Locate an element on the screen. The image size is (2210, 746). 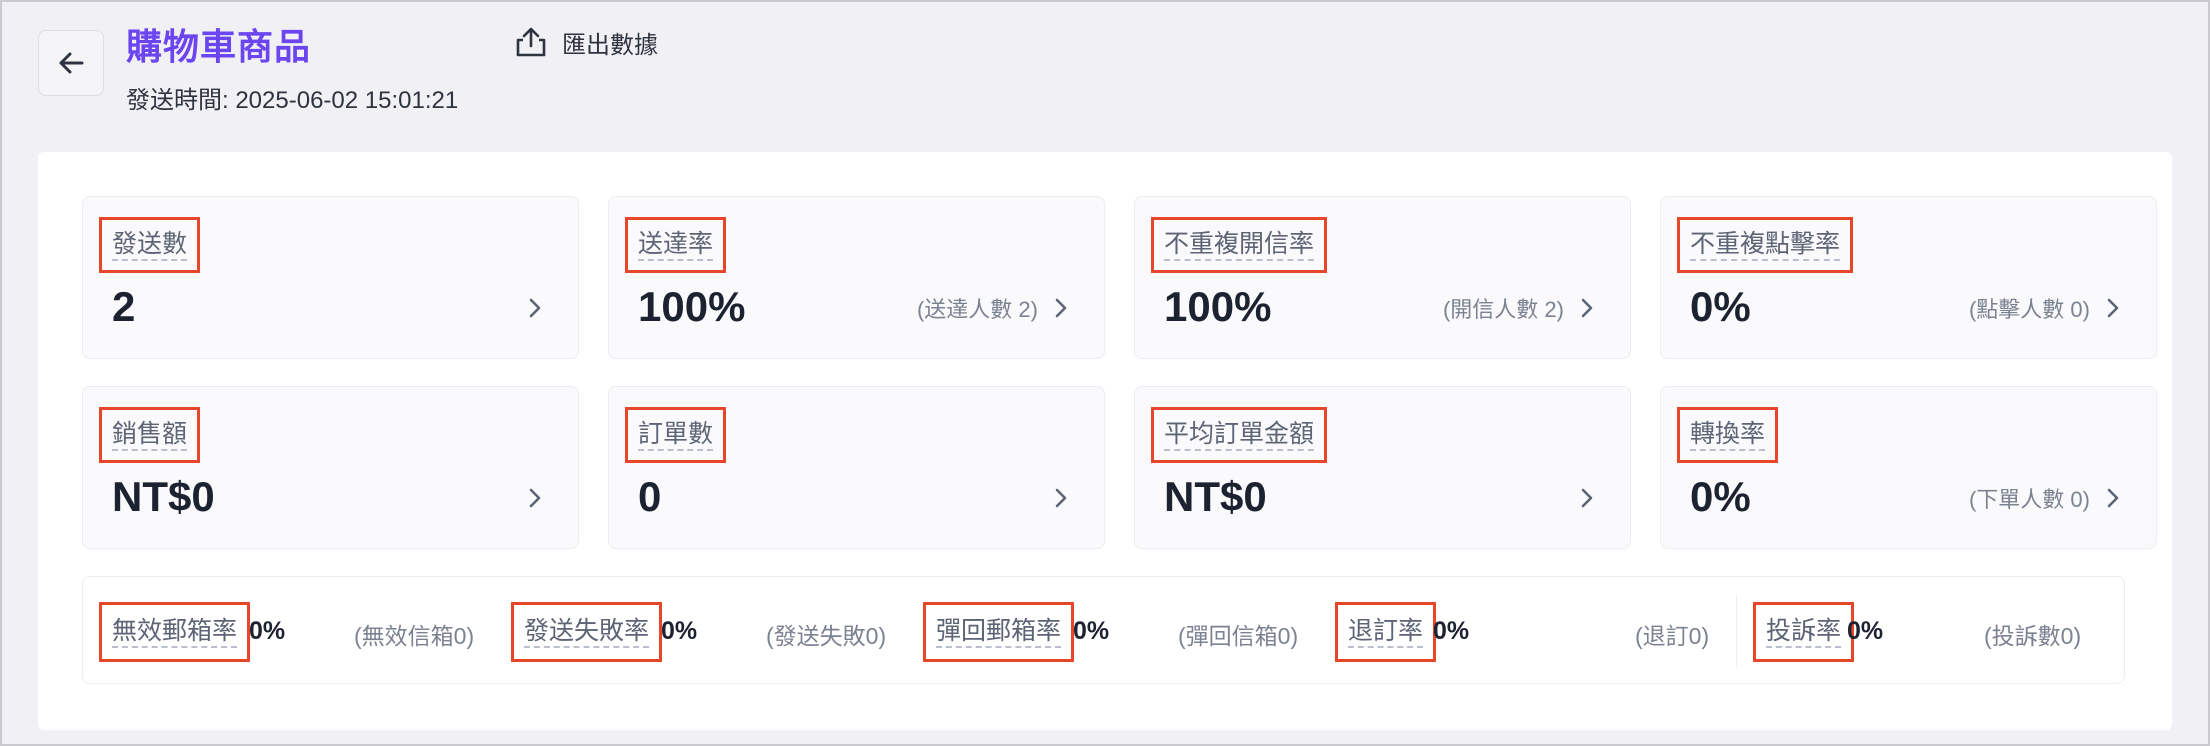
metric-label: 轉換率 is located at coordinates (1728, 435).